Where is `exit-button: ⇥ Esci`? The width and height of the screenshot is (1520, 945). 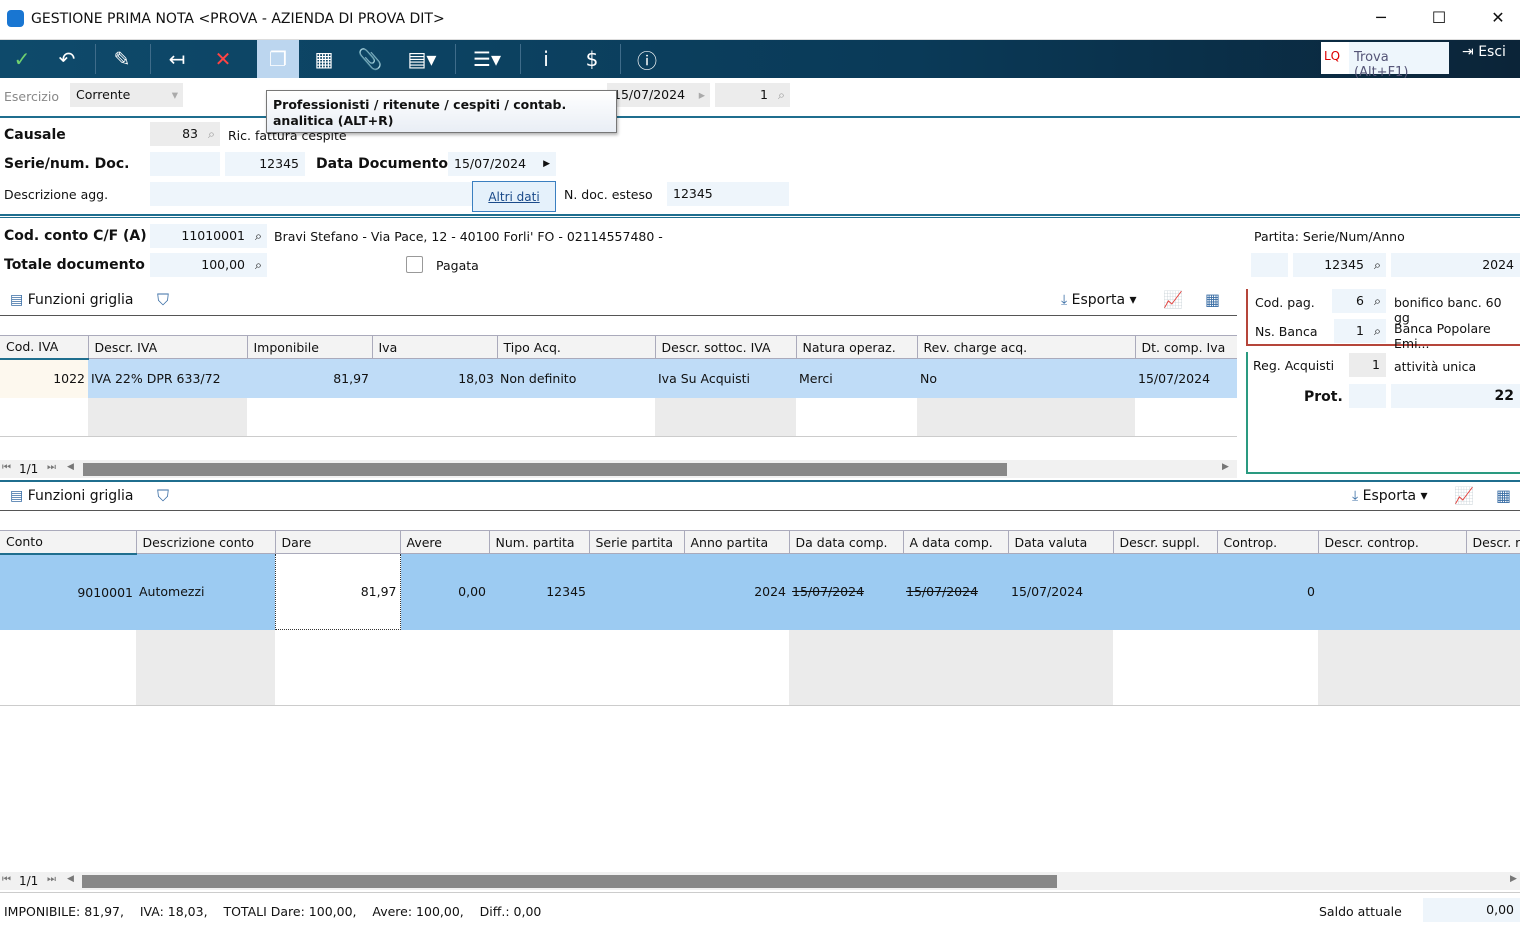 exit-button: ⇥ Esci is located at coordinates (1484, 52).